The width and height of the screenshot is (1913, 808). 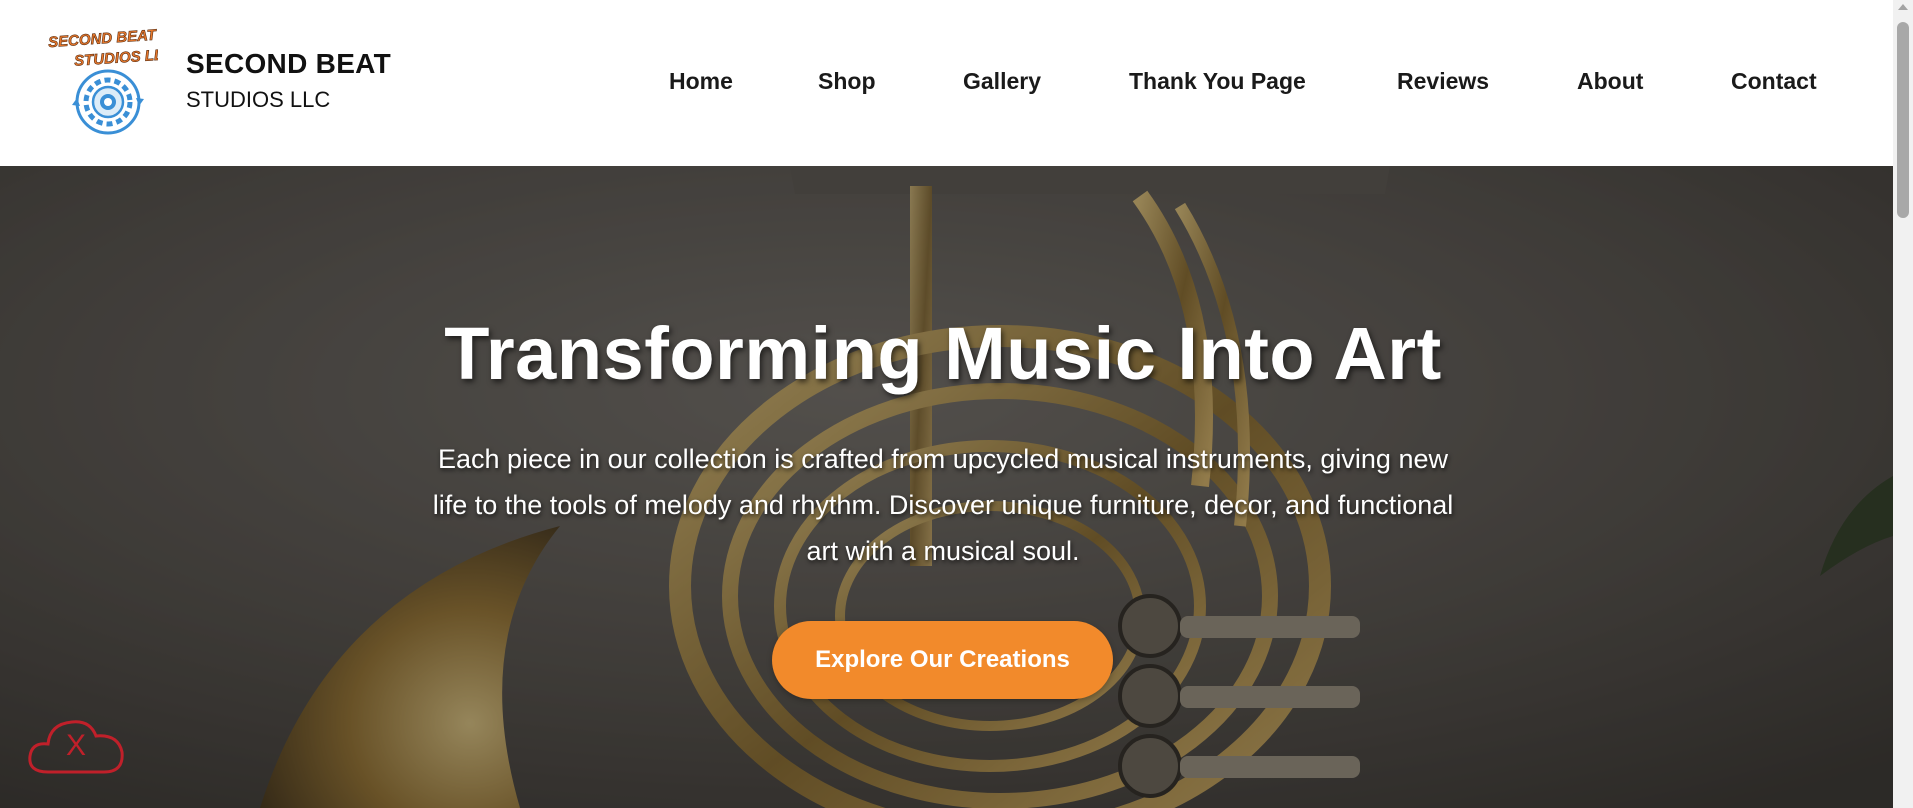 What do you see at coordinates (943, 353) in the screenshot?
I see `hero-title: Transforming Music Into Art` at bounding box center [943, 353].